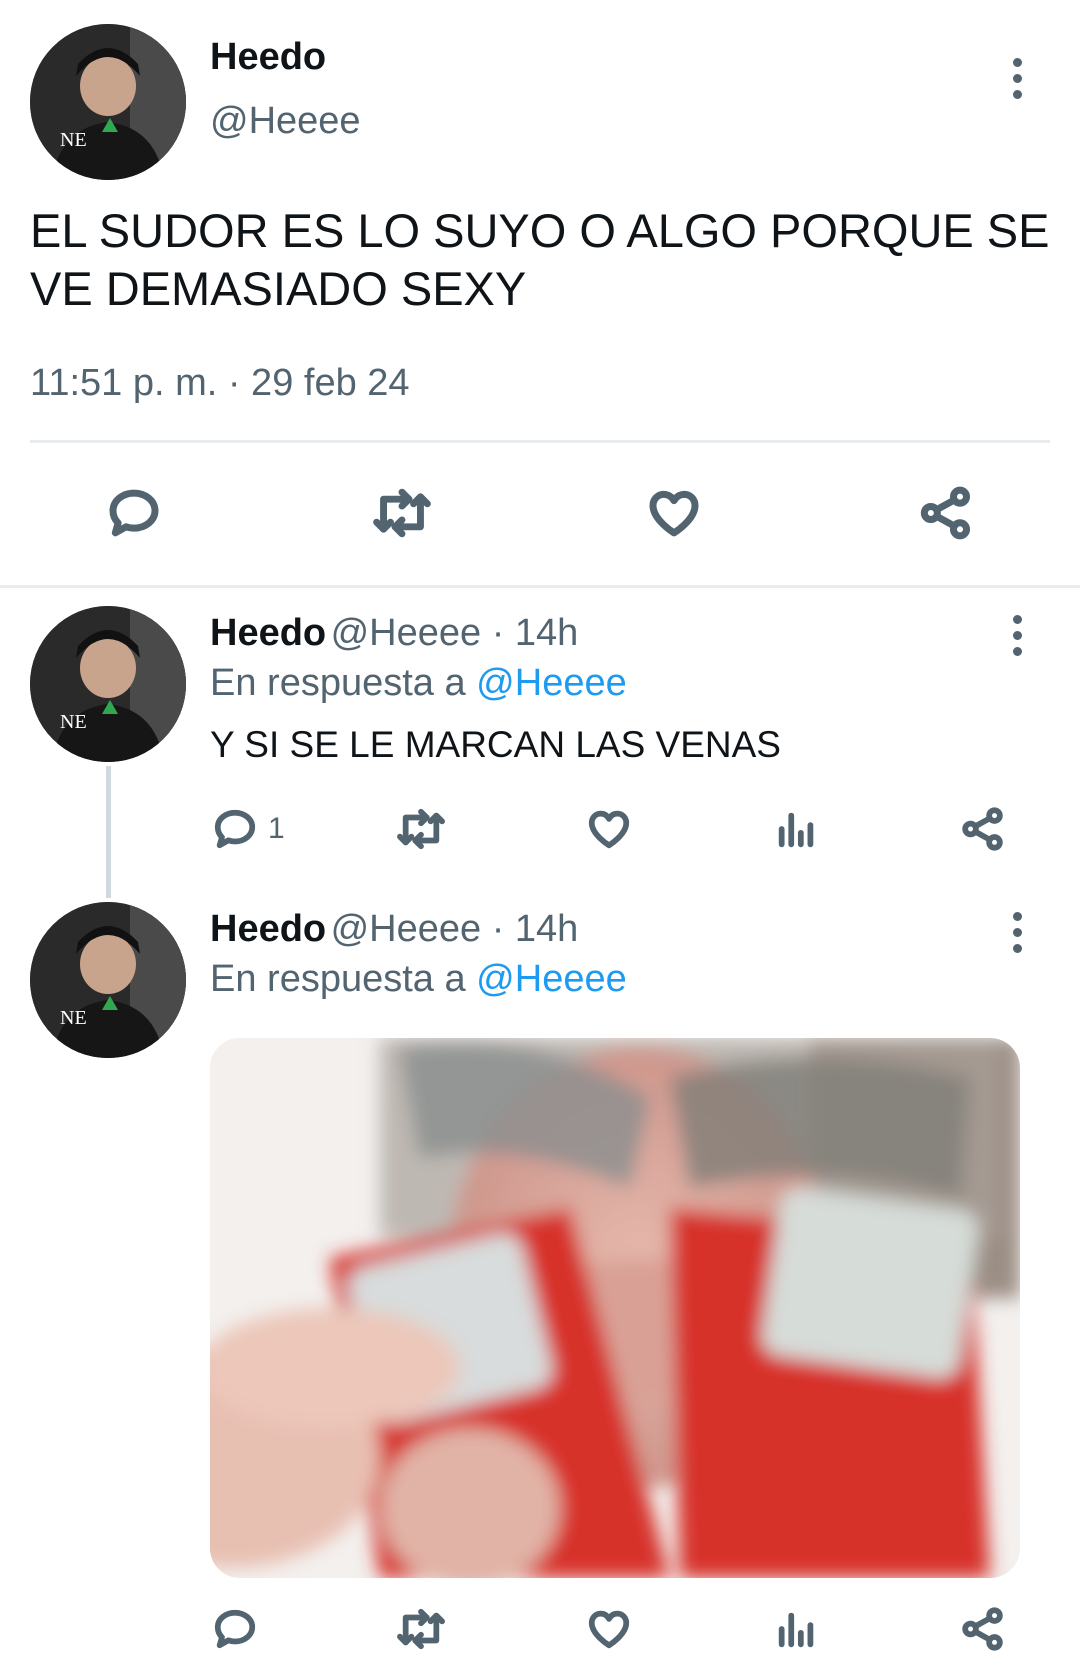 This screenshot has height=1677, width=1080. I want to click on reply-count: 1, so click(276, 828).